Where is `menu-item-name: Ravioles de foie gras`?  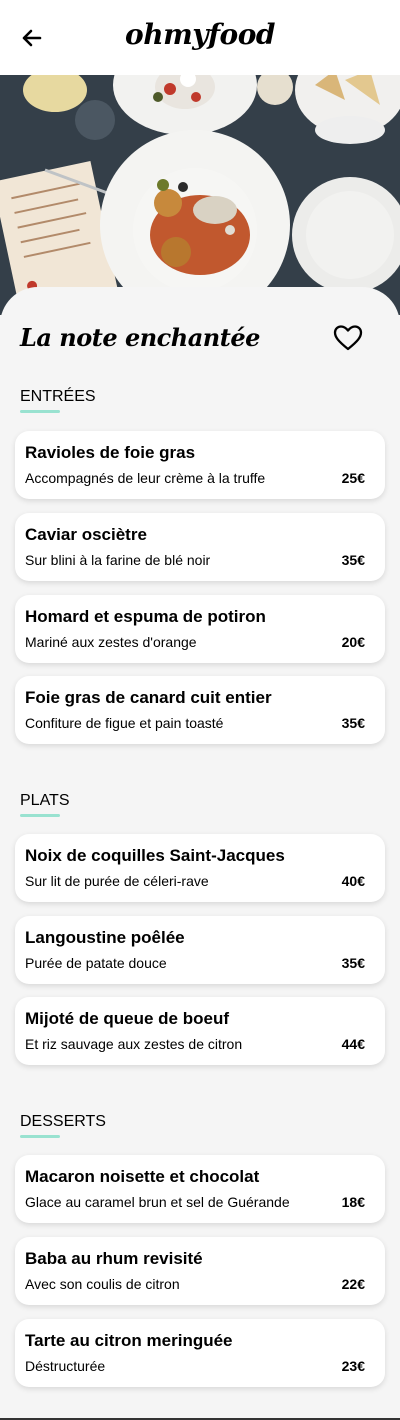 menu-item-name: Ravioles de foie gras is located at coordinates (110, 452).